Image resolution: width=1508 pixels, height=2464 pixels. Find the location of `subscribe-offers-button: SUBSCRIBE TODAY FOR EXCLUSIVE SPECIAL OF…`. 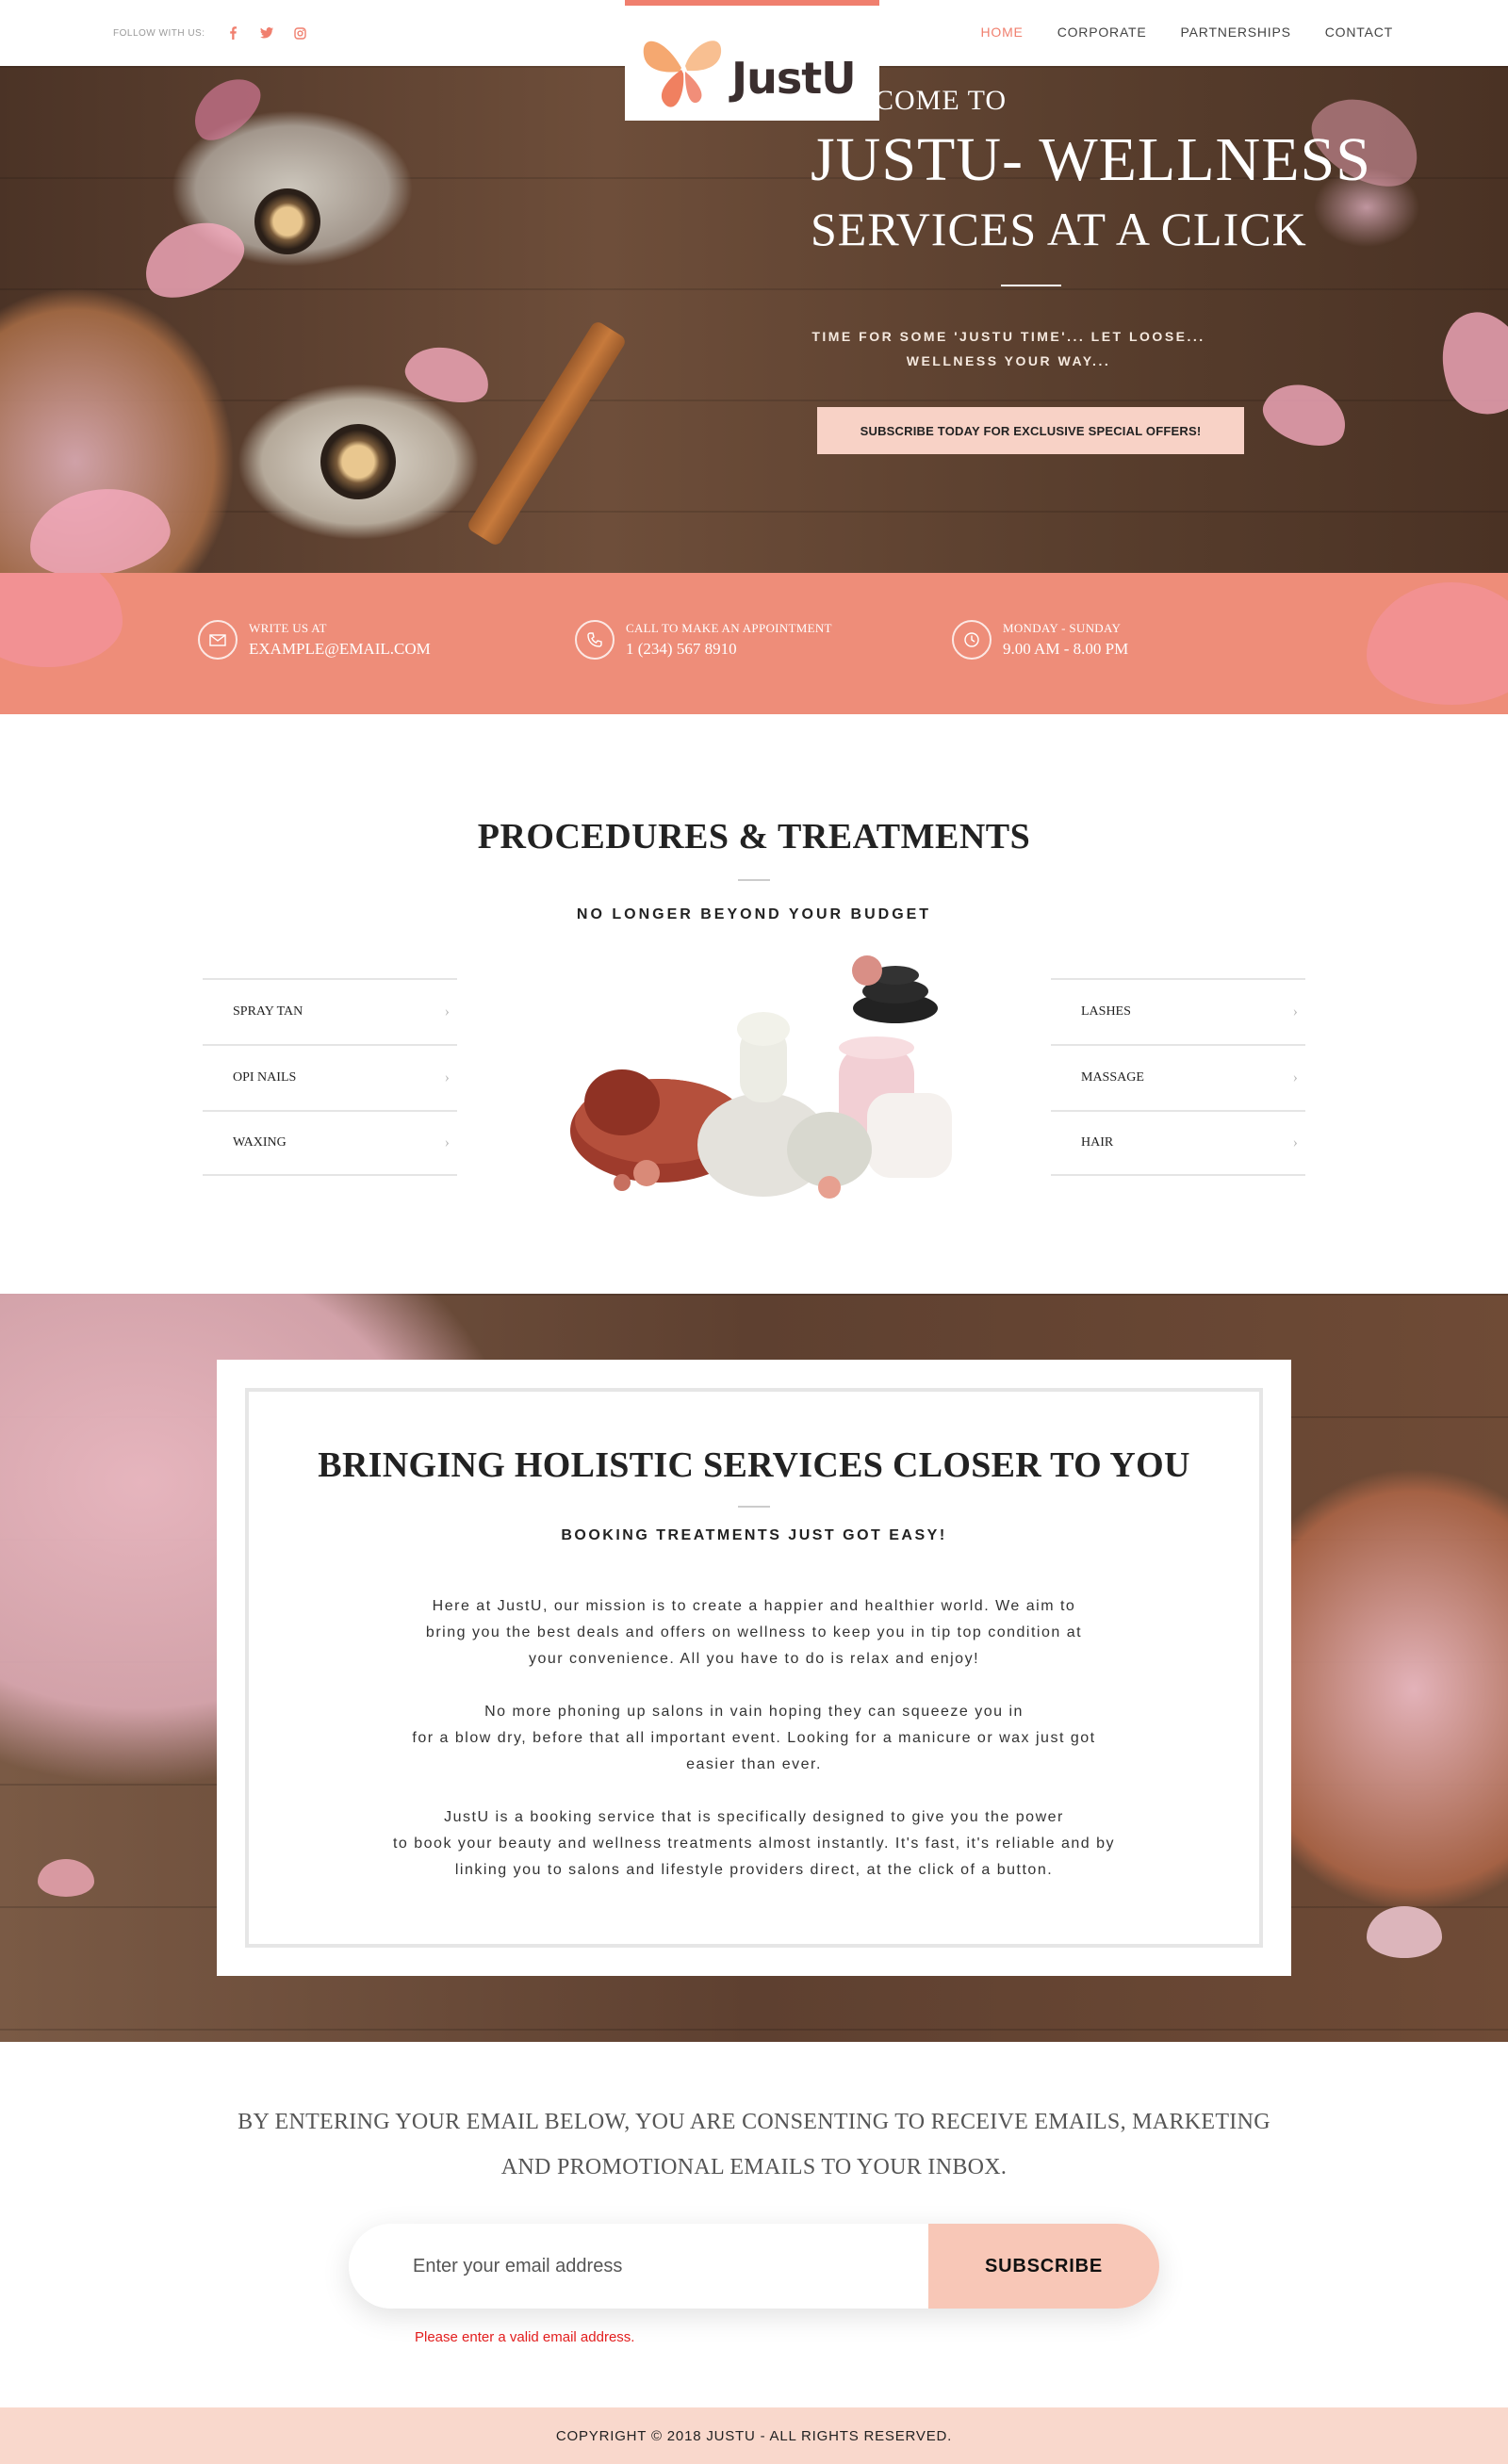

subscribe-offers-button: SUBSCRIBE TODAY FOR EXCLUSIVE SPECIAL OF… is located at coordinates (1030, 430).